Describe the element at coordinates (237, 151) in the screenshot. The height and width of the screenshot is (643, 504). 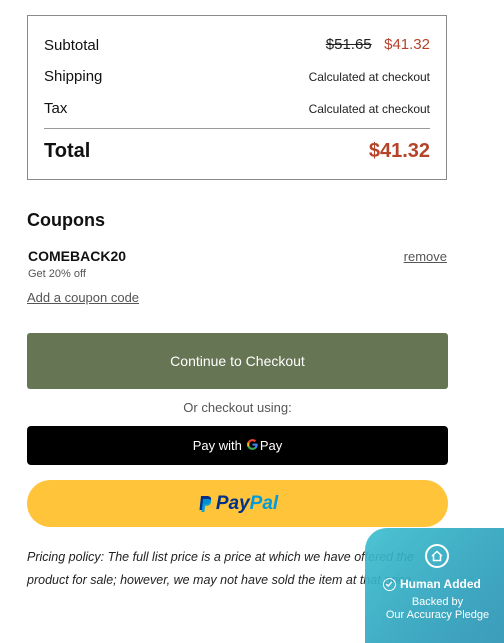
I see `total-row: Total $41.32` at that location.